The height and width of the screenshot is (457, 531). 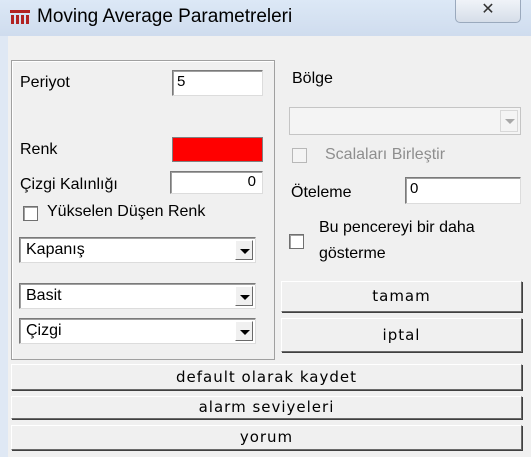 What do you see at coordinates (137, 331) in the screenshot?
I see `cizgi-select: Çizgi` at bounding box center [137, 331].